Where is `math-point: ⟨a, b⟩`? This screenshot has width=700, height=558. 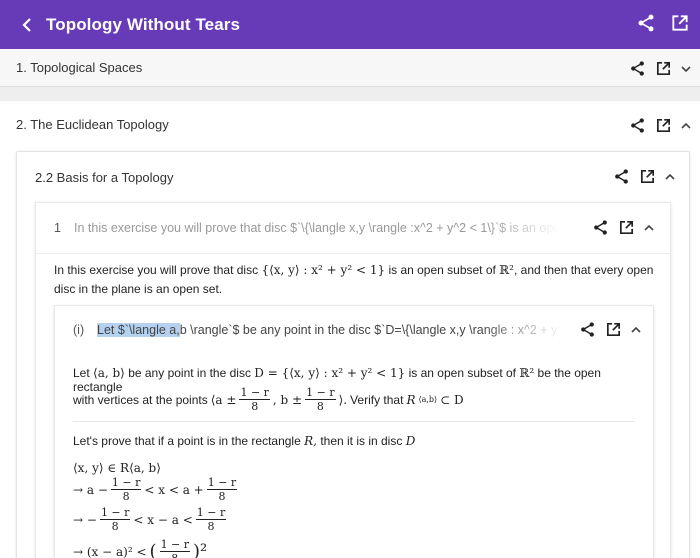 math-point: ⟨a, b⟩ is located at coordinates (109, 373).